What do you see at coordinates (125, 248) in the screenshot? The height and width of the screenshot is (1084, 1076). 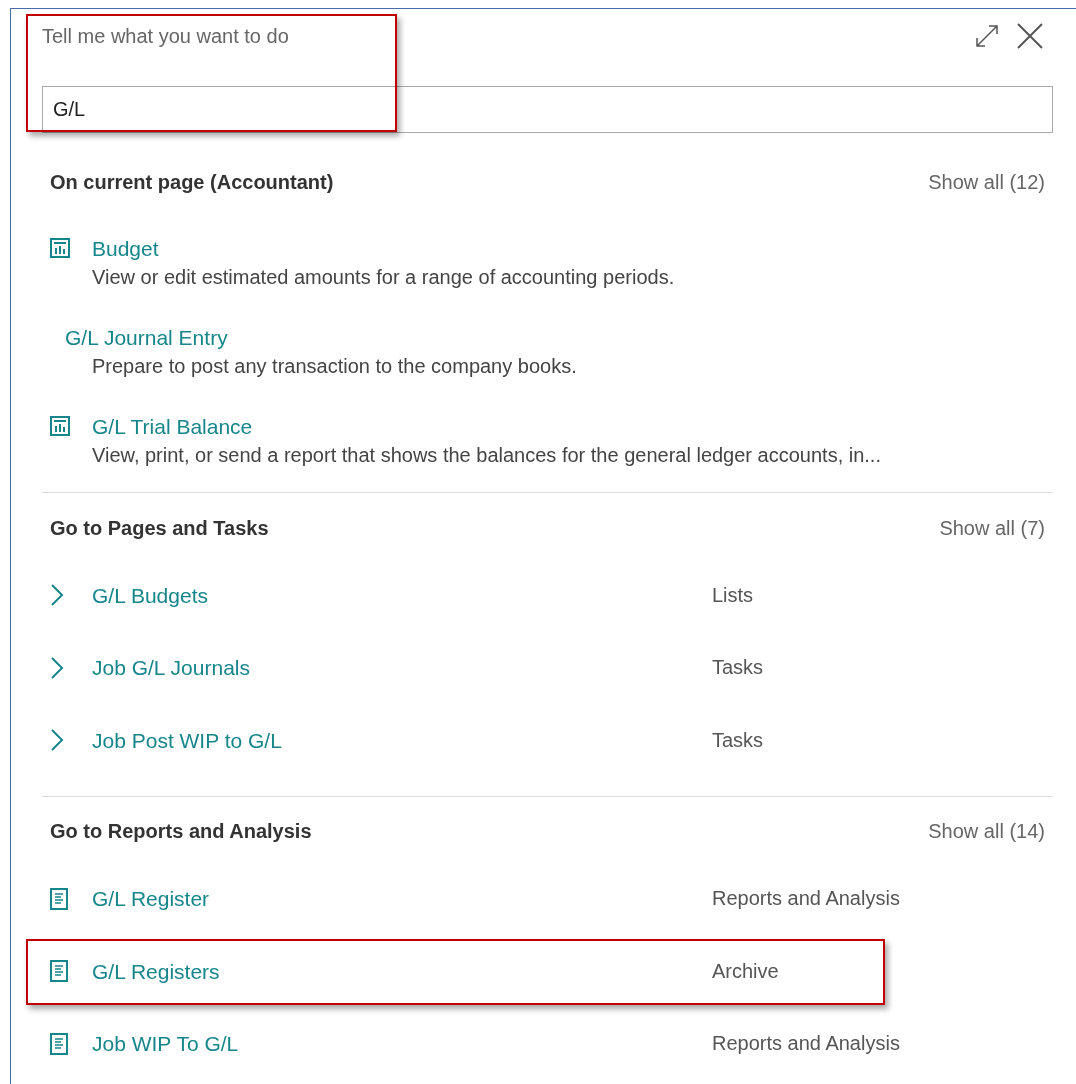 I see `result-link: Budget` at bounding box center [125, 248].